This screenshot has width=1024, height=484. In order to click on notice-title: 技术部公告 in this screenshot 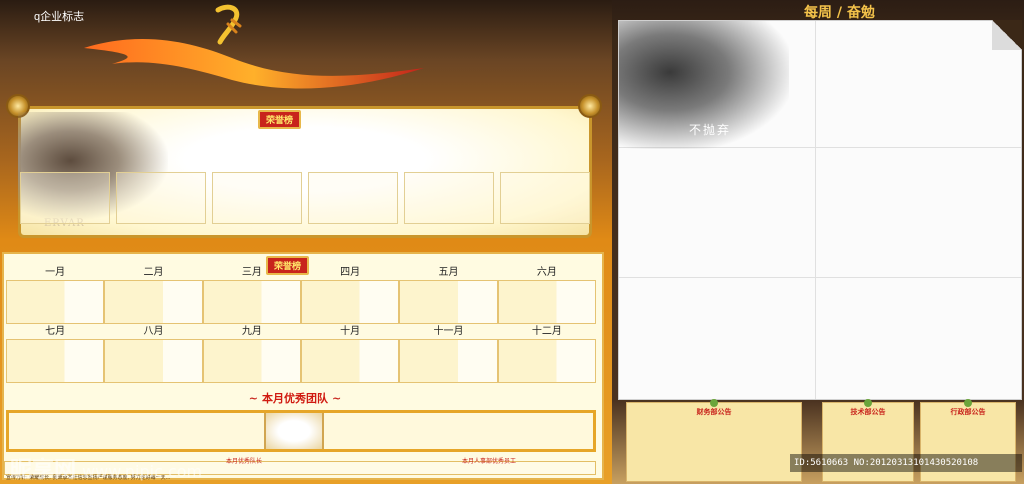, I will do `click(868, 412)`.